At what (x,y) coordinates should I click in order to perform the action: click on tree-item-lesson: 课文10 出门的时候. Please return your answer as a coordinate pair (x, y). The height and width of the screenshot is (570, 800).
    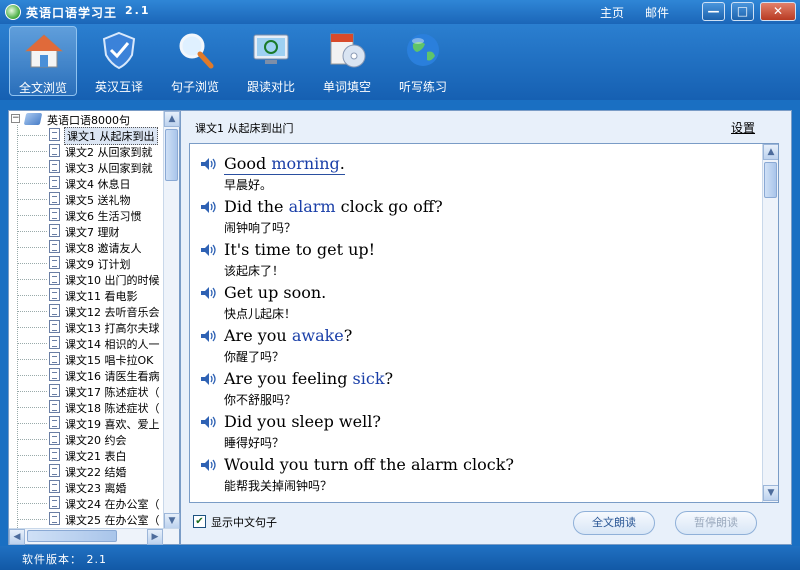
    Looking at the image, I should click on (87, 279).